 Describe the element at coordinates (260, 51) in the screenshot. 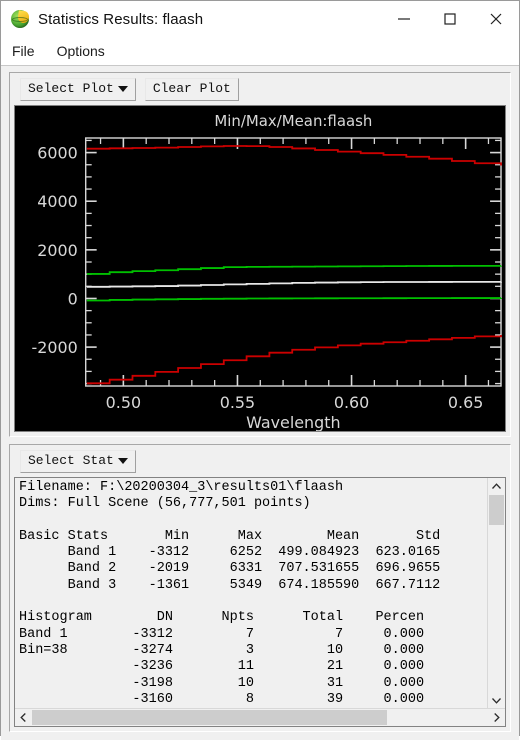

I see `menu-bar: File Options` at that location.